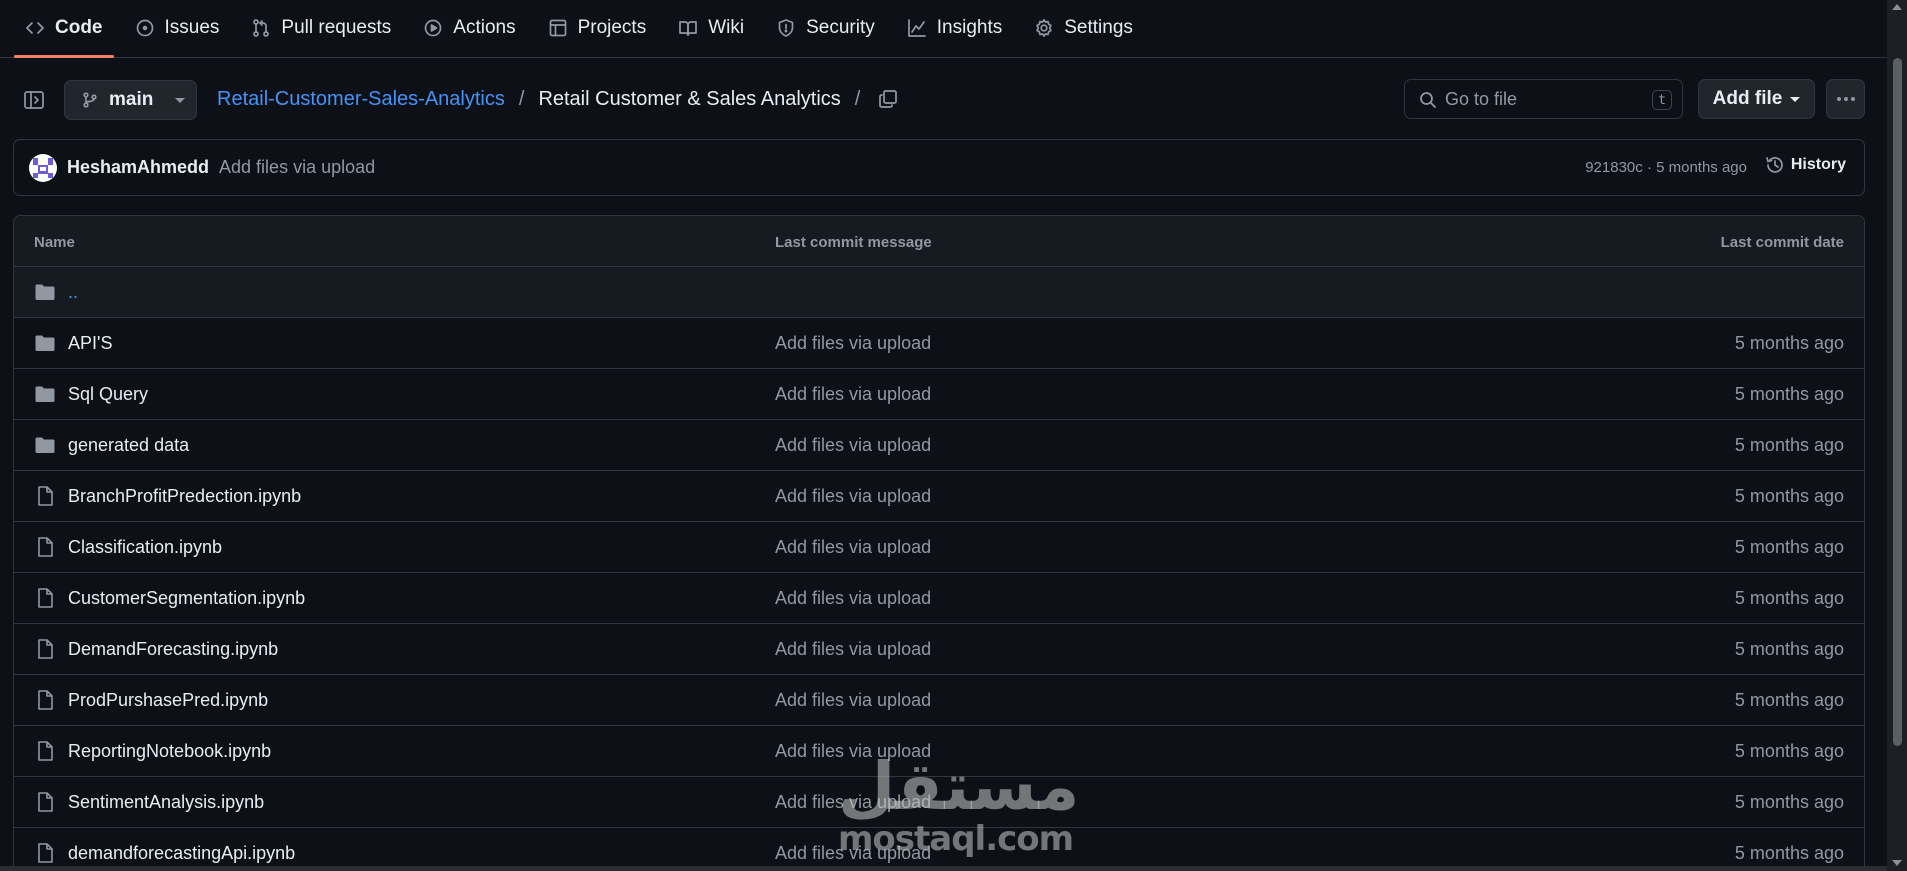 The width and height of the screenshot is (1907, 871). I want to click on keyboard-shortcut-hint: t, so click(1662, 100).